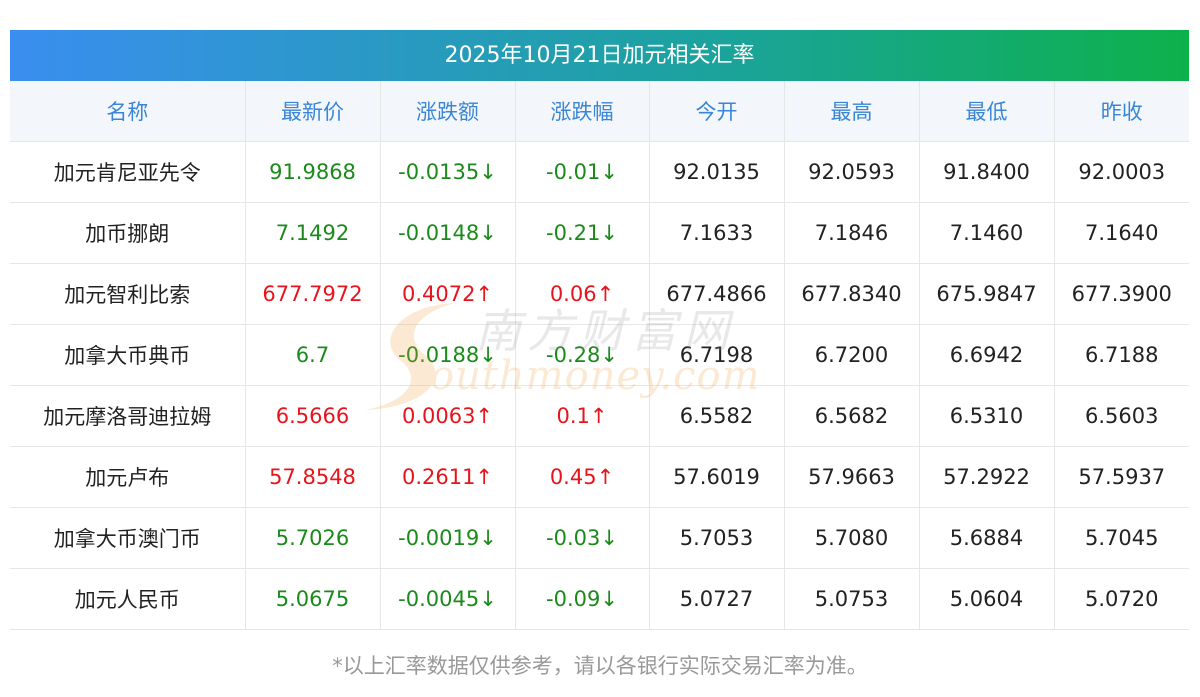 The height and width of the screenshot is (697, 1200). I want to click on high-price-cell: 5.0753, so click(852, 599).